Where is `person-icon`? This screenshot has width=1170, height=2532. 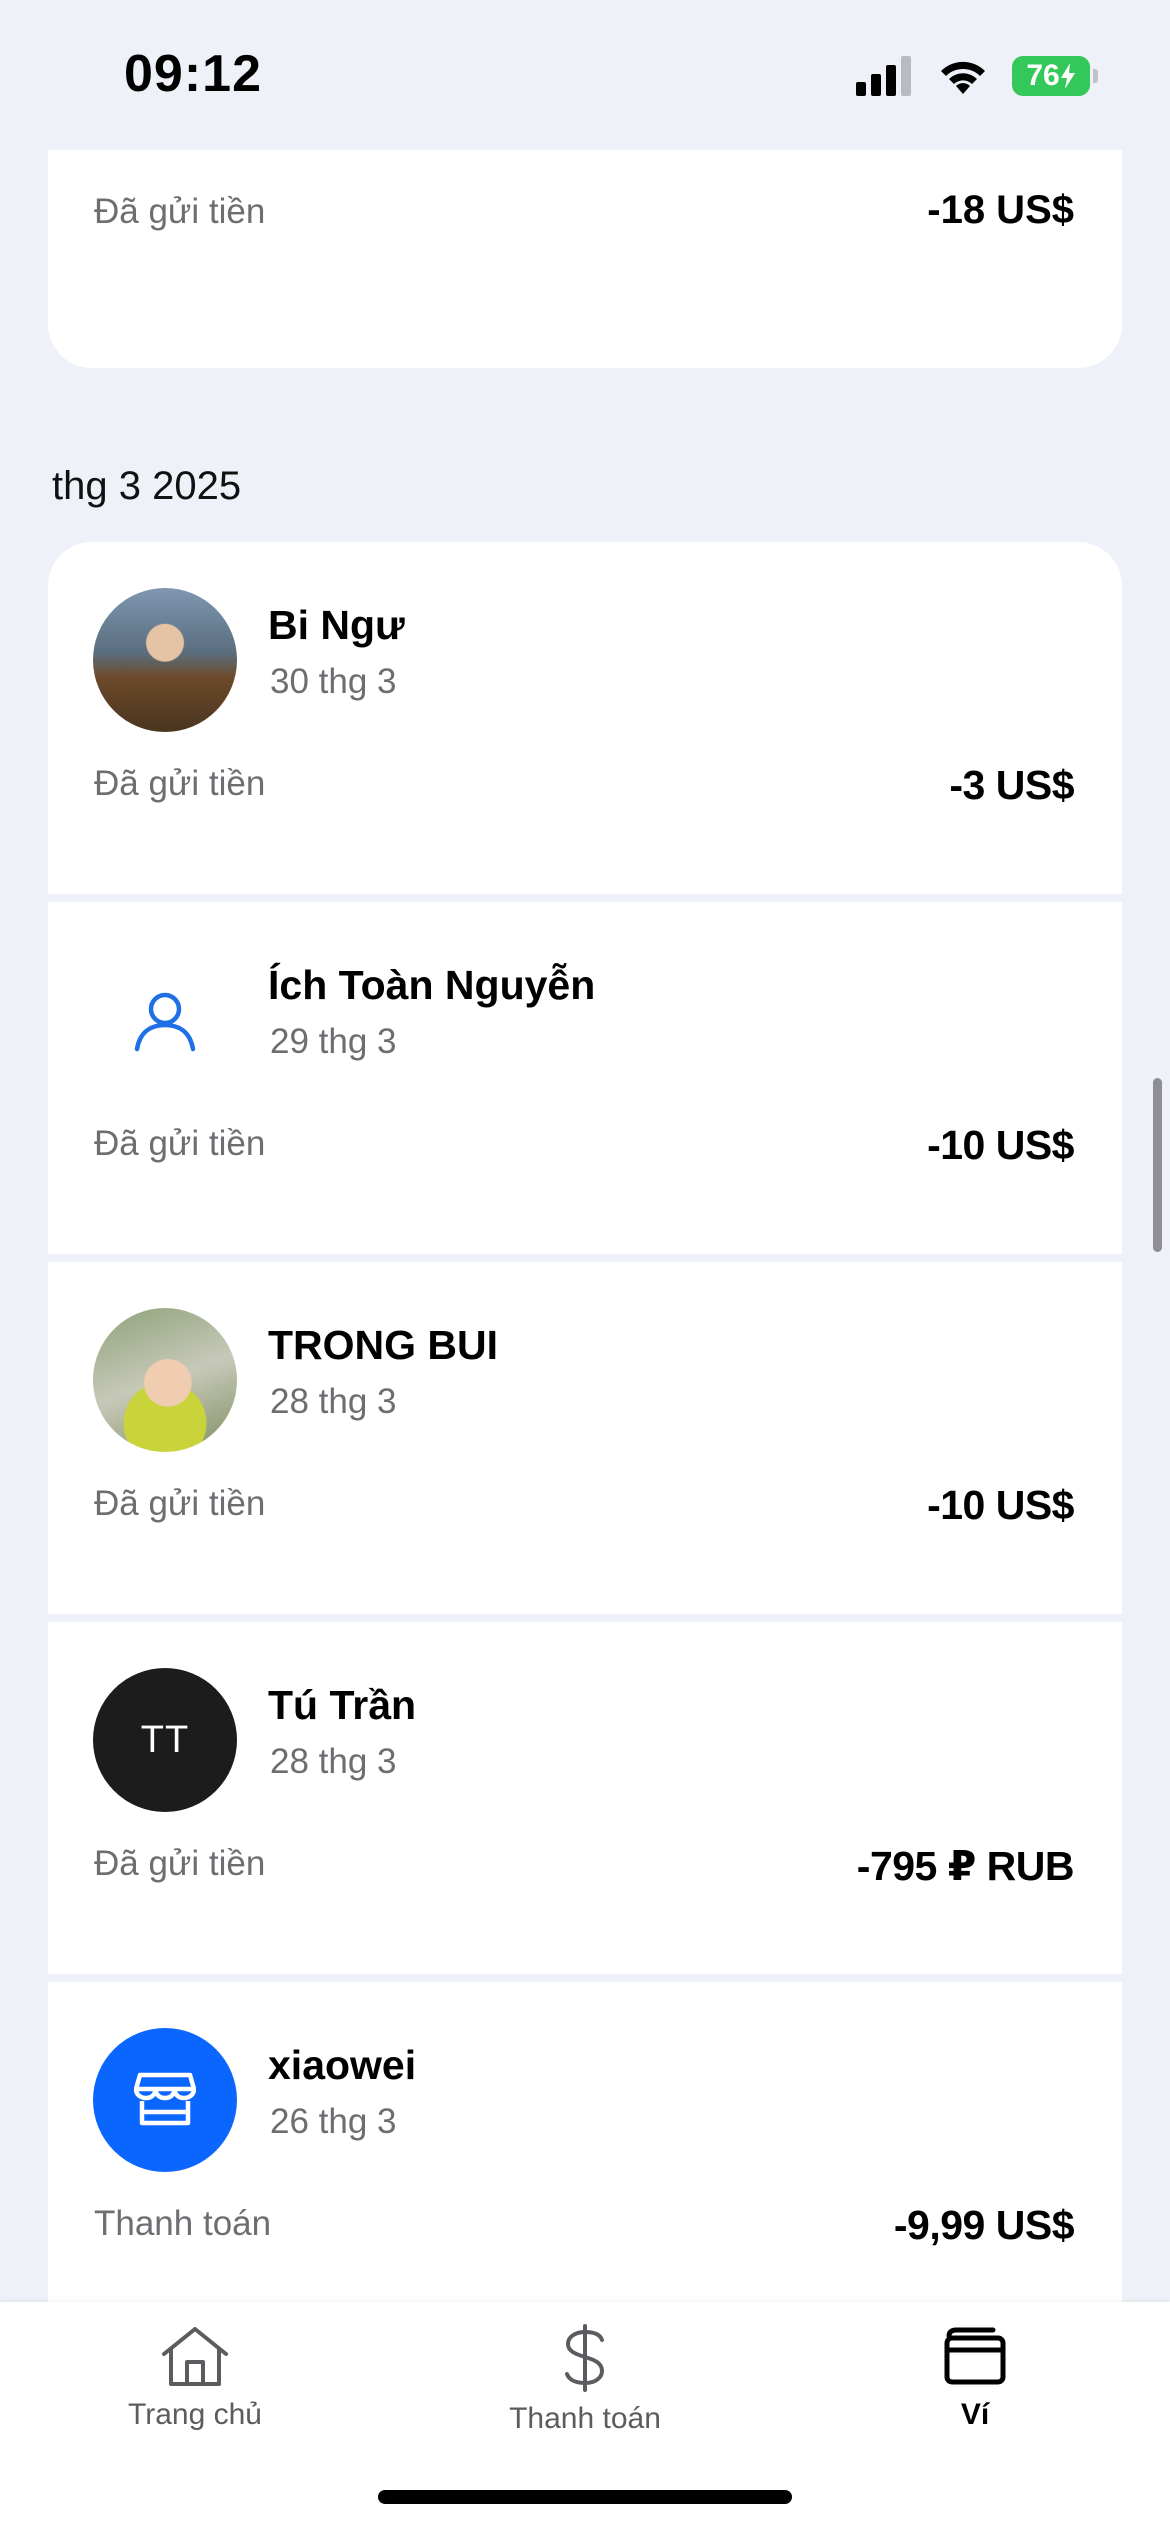
person-icon is located at coordinates (165, 1022).